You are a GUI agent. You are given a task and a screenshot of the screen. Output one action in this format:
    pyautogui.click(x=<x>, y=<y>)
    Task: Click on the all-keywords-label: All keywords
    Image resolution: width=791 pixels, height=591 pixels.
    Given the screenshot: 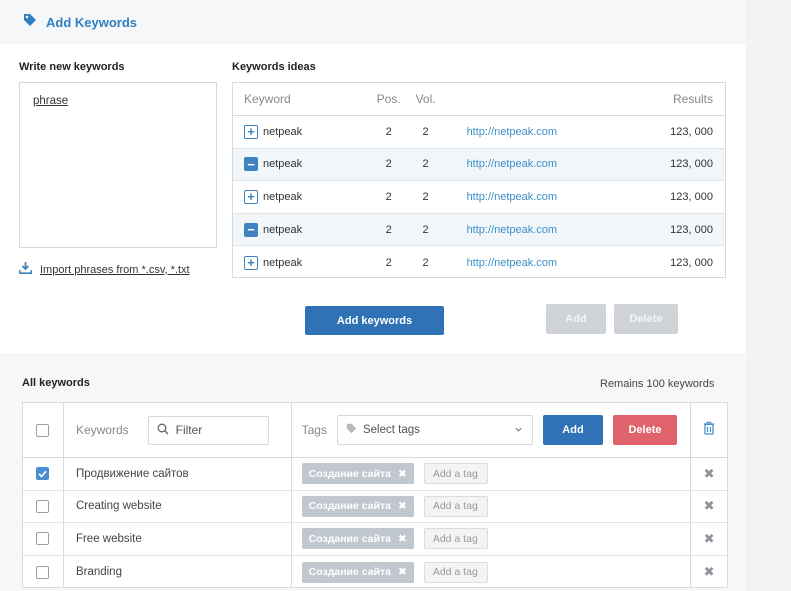 What is the action you would take?
    pyautogui.click(x=56, y=383)
    